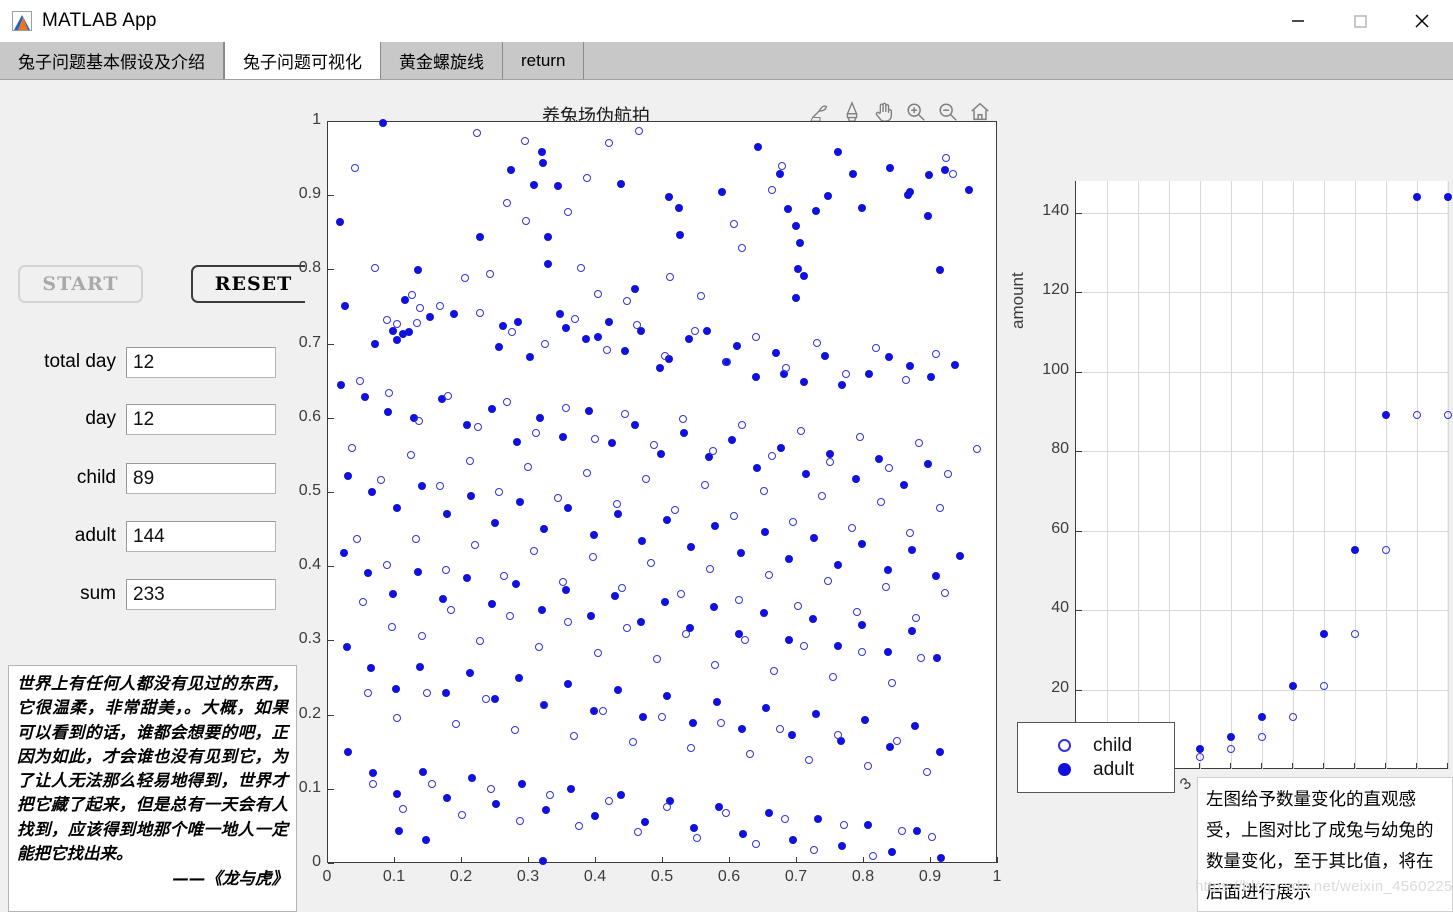  Describe the element at coordinates (201, 478) in the screenshot. I see `input-child: 89` at that location.